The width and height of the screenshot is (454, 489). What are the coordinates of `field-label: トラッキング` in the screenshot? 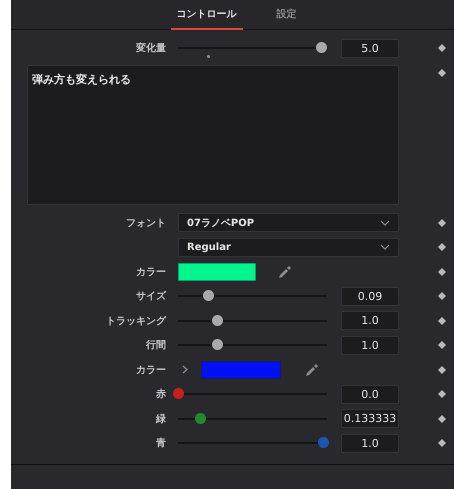 It's located at (136, 321).